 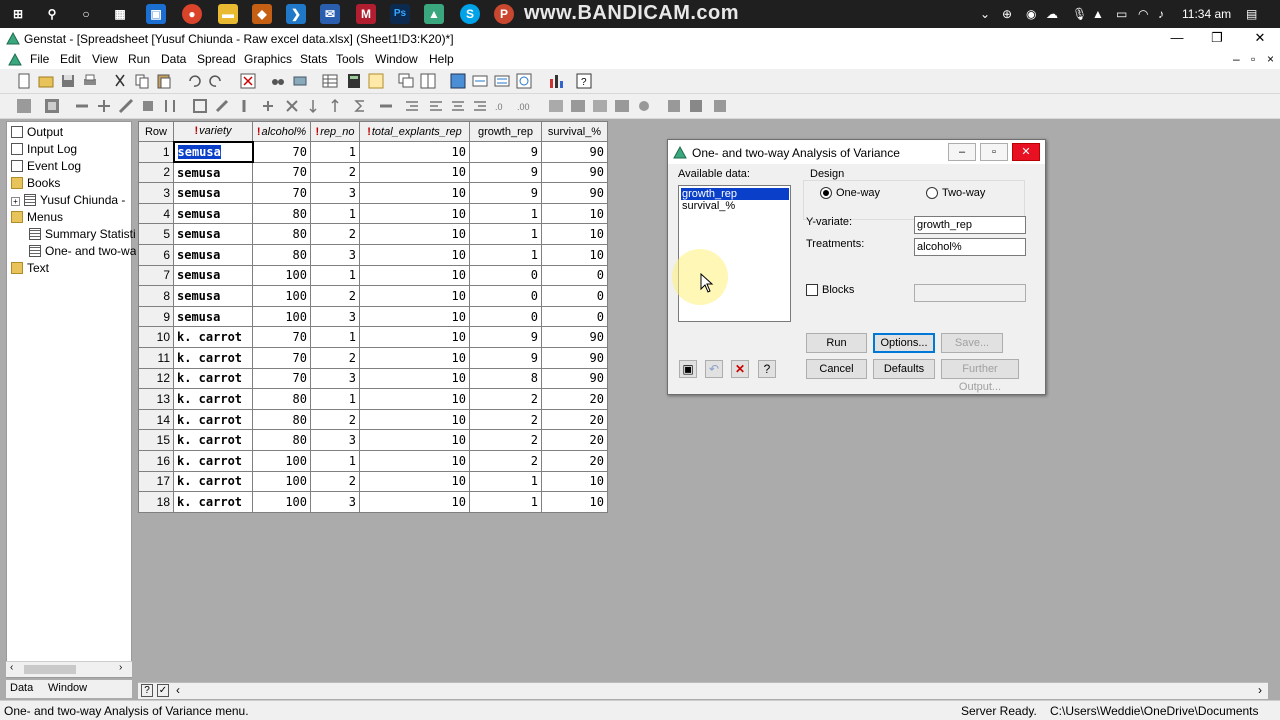 I want to click on calculator-icon, so click(x=354, y=81).